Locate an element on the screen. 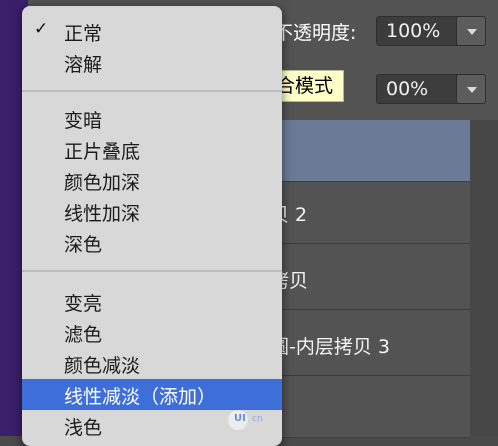 Image resolution: width=498 pixels, height=446 pixels. menu-item-label: 溶解 is located at coordinates (83, 65).